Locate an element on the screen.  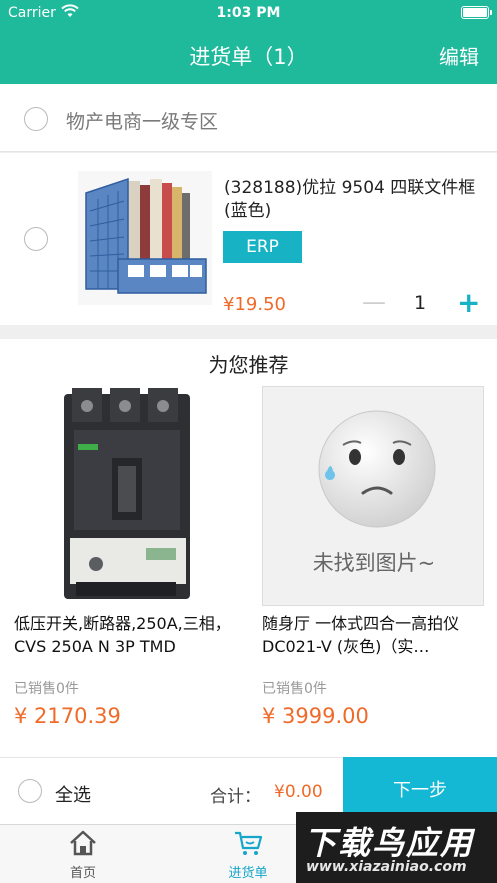
total-label: 合计： is located at coordinates (235, 797).